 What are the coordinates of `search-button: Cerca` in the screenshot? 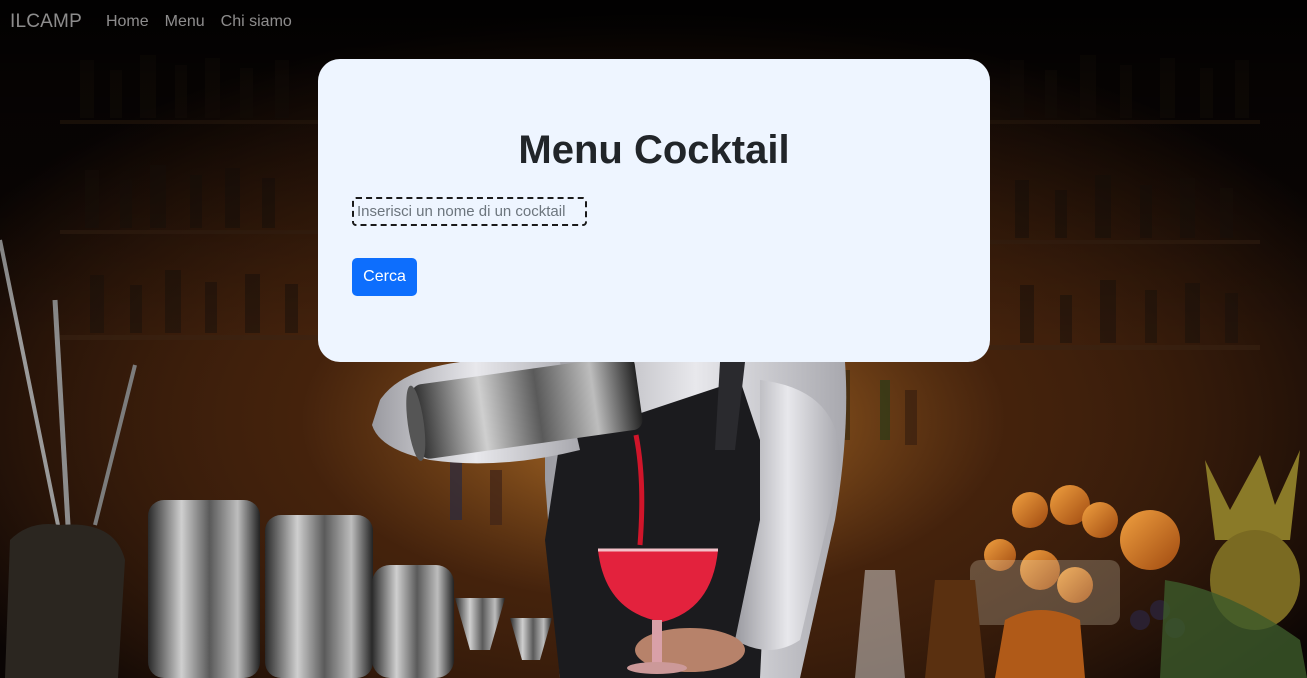 It's located at (384, 277).